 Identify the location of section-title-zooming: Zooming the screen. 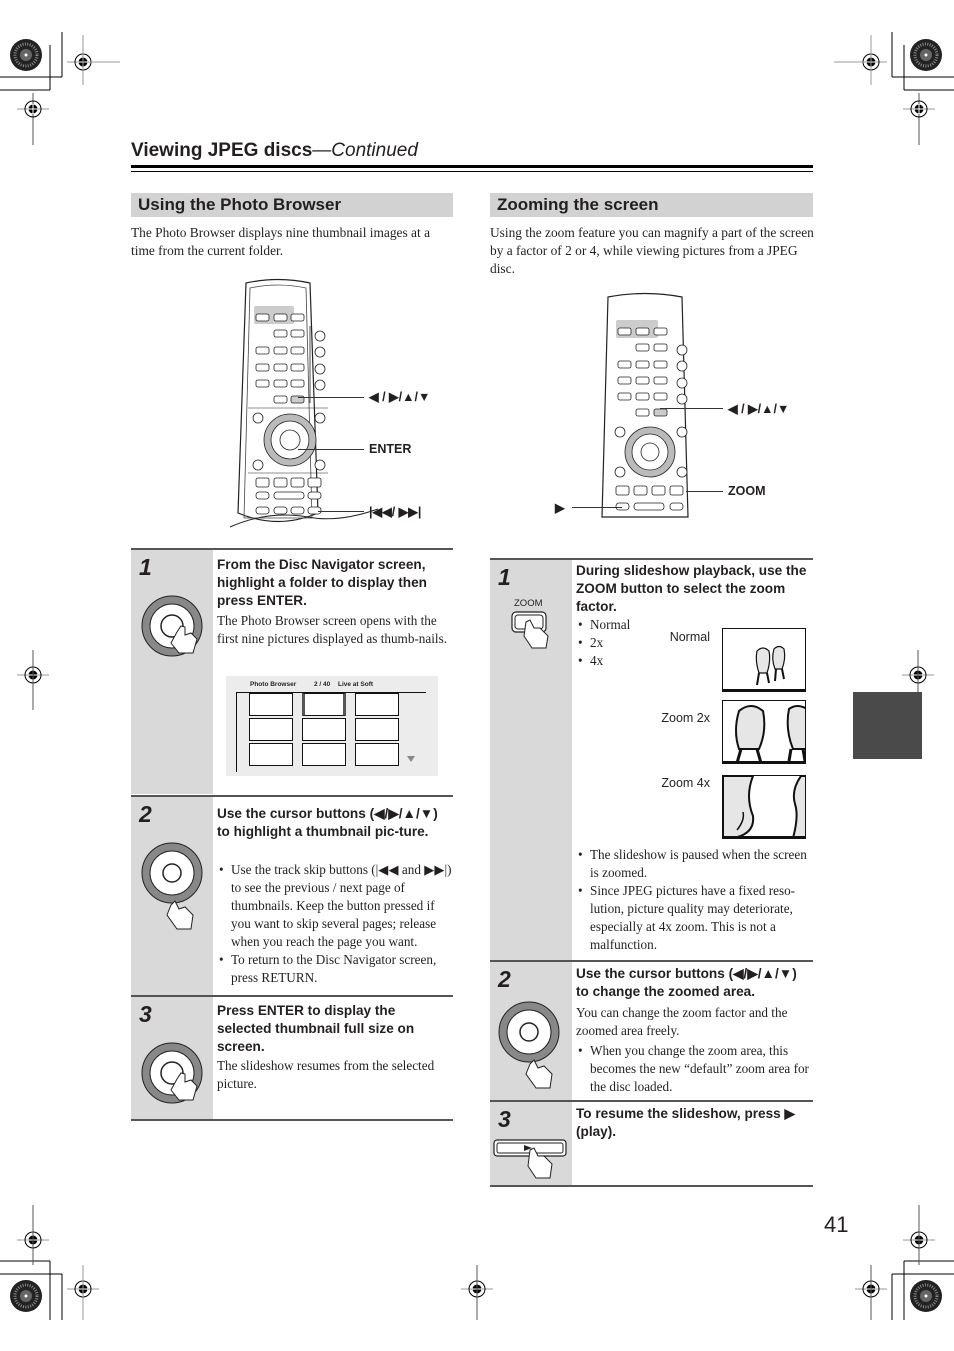
(651, 205).